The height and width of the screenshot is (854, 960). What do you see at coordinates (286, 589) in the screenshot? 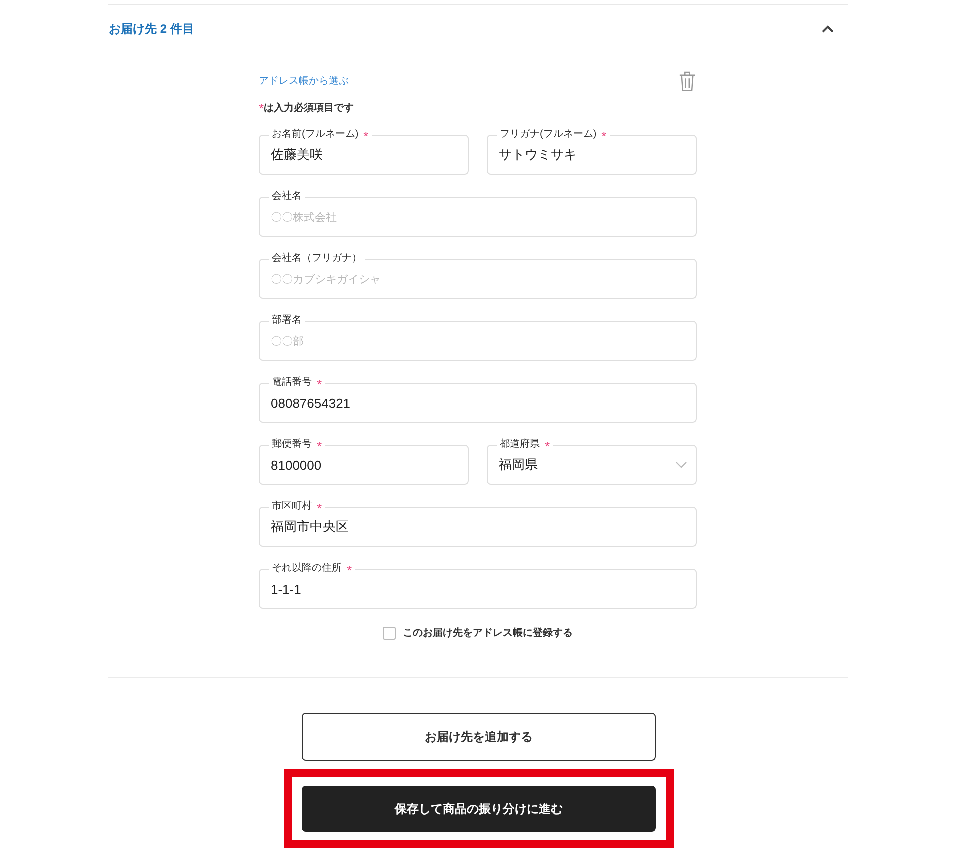
I see `field-value: 1-1-1` at bounding box center [286, 589].